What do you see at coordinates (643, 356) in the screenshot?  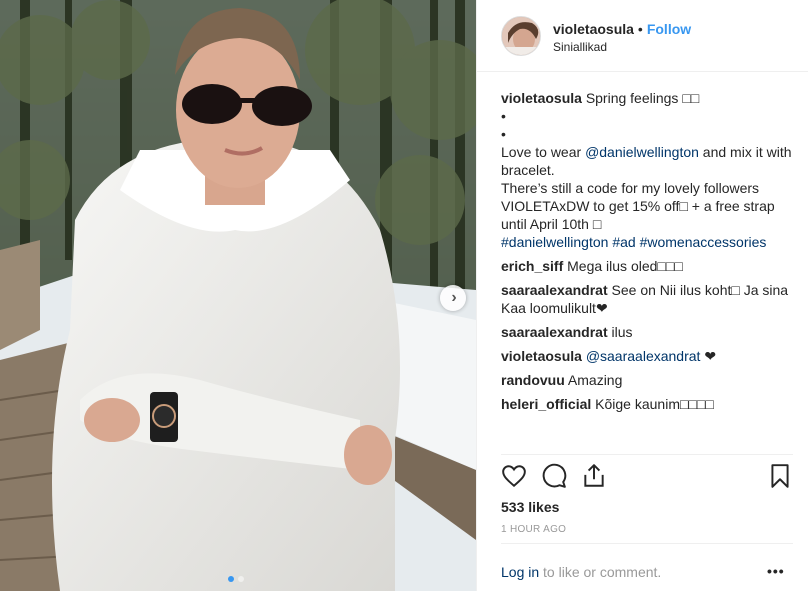 I see `mention-link: @saaraalexandrat` at bounding box center [643, 356].